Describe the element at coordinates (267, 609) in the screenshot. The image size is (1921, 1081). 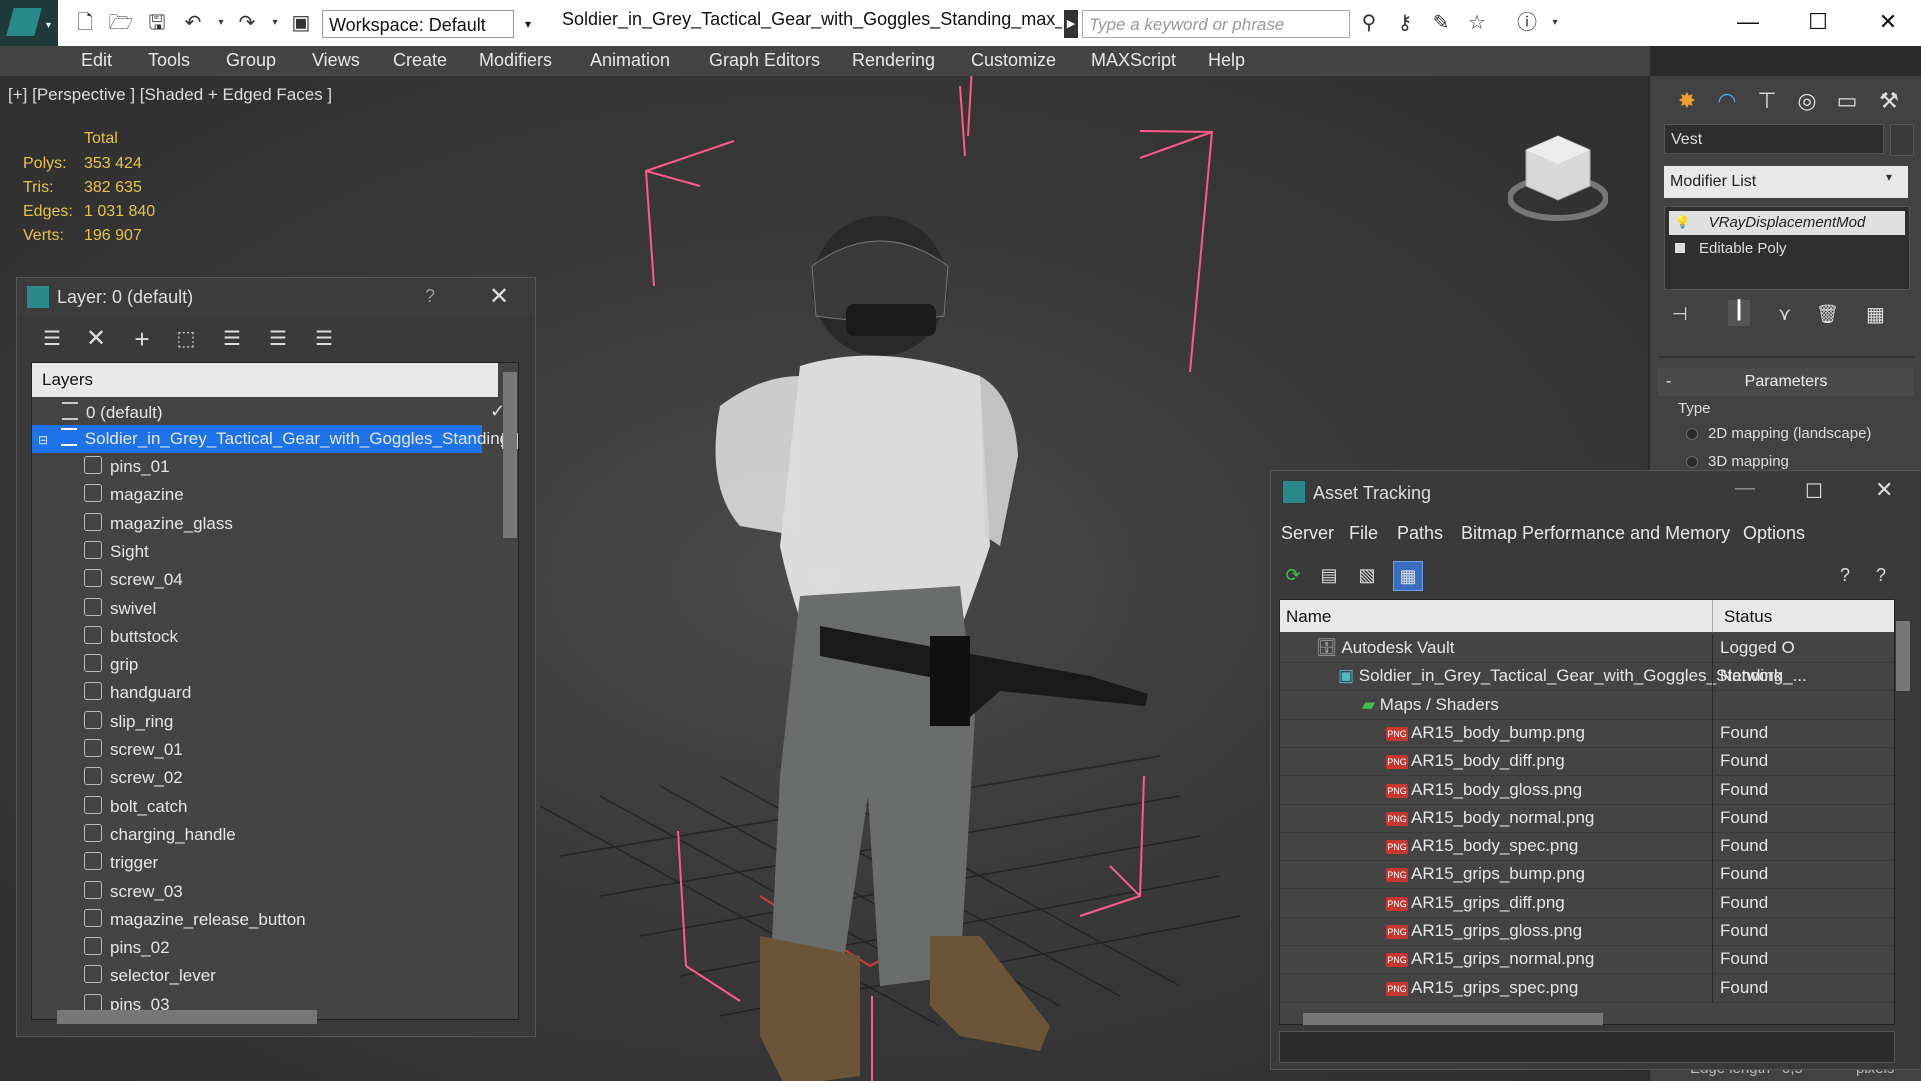
I see `layer-object-row: swivel` at that location.